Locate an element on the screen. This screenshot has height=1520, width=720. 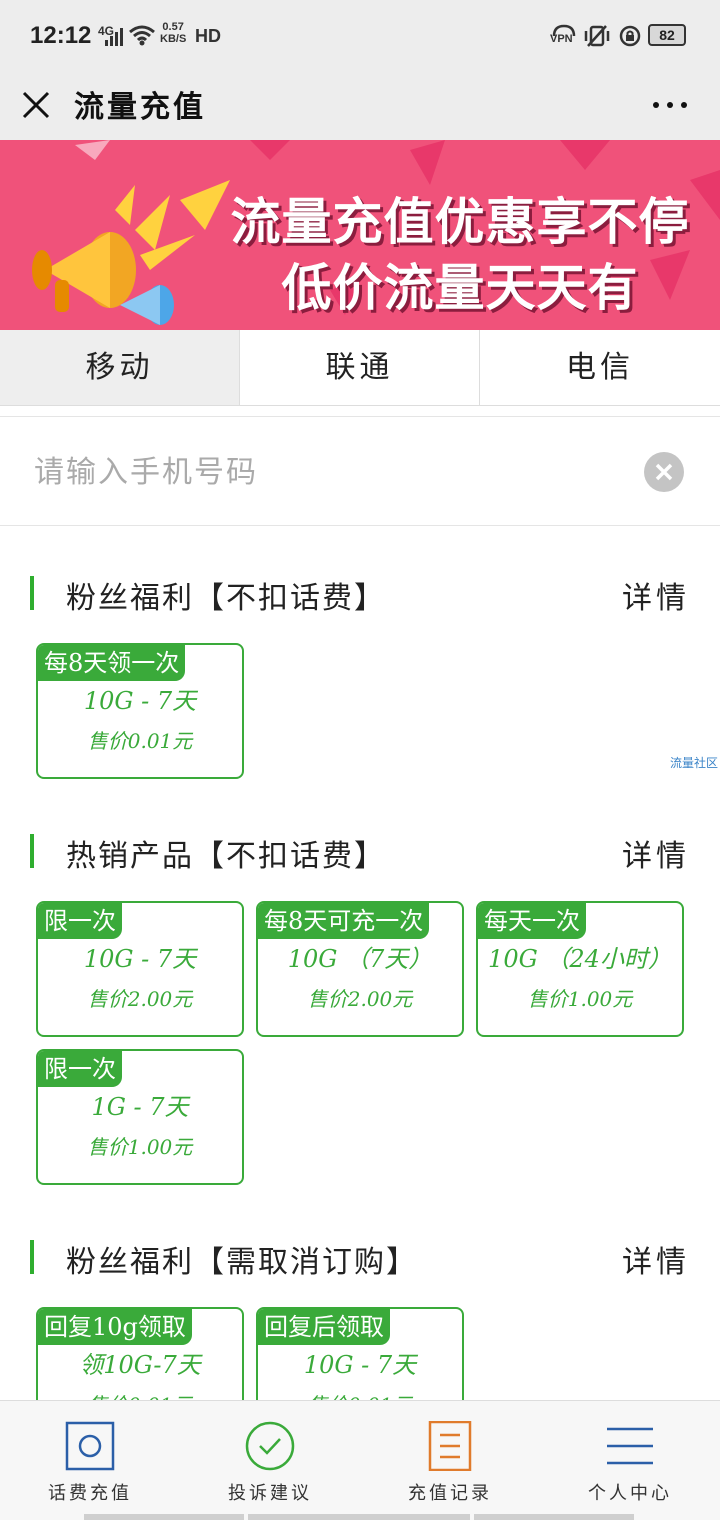
status-bar: 12:12 4G 0.57 KB/S HD VPN 82 is located at coordinates (360, 35).